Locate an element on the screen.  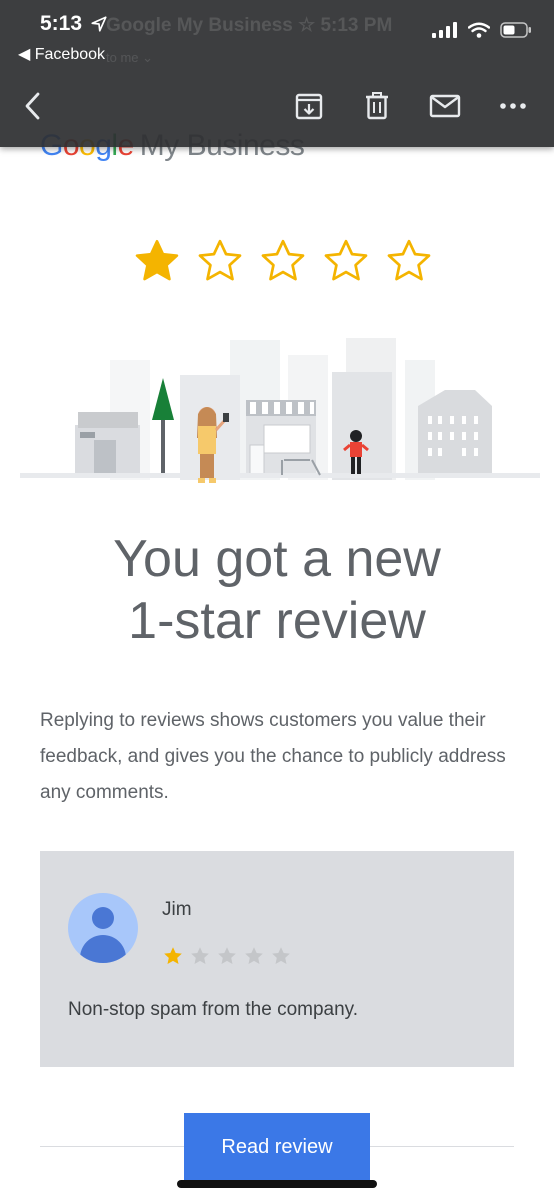
reviewer-name: Jim is located at coordinates (177, 909).